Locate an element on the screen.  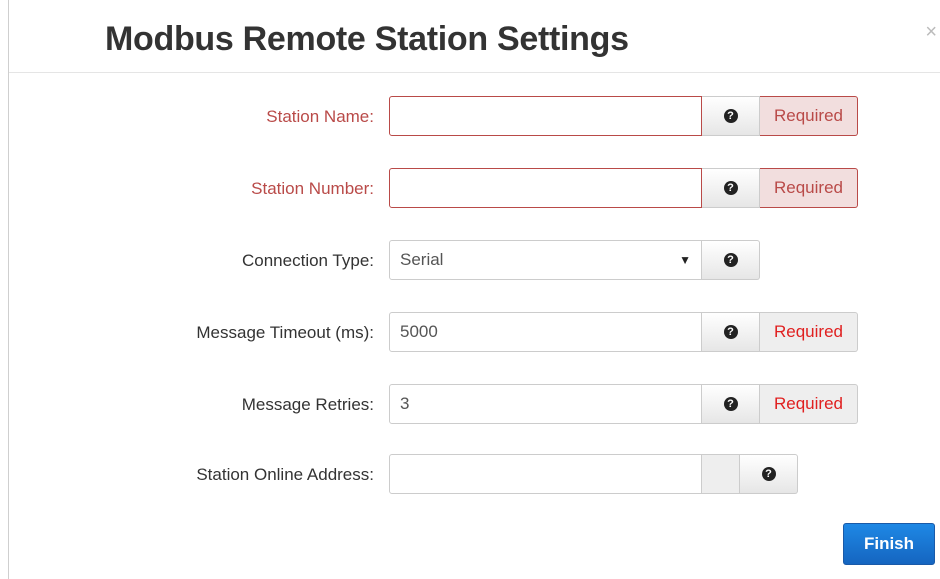
message-retries-help-button: ? is located at coordinates (731, 404).